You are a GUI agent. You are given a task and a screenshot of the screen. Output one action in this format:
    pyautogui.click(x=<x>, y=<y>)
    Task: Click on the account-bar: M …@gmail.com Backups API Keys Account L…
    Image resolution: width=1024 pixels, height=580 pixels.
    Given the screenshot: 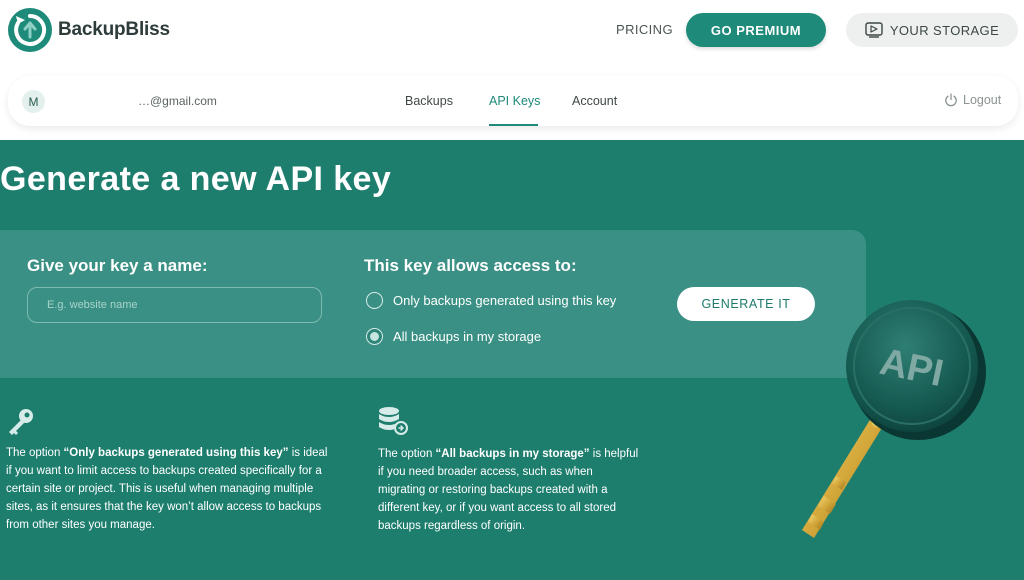 What is the action you would take?
    pyautogui.click(x=513, y=101)
    